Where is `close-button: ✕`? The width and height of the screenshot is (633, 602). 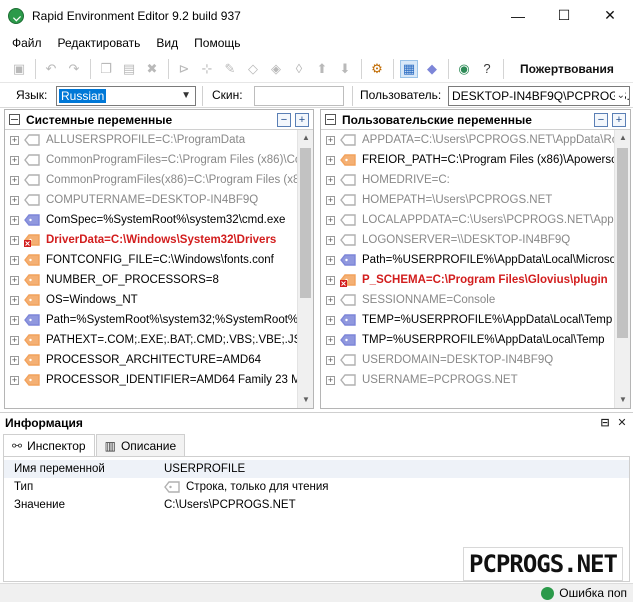 close-button: ✕ is located at coordinates (610, 15).